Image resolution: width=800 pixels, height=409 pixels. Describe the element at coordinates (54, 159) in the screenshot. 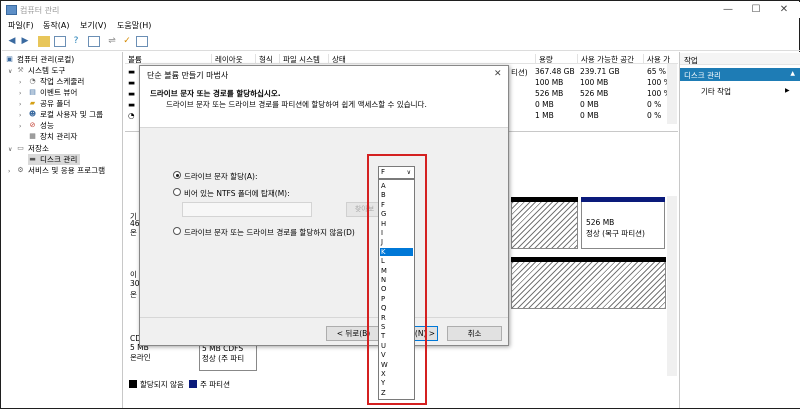

I see `tree-item-disk-management: ▬ 디스크 관리` at that location.